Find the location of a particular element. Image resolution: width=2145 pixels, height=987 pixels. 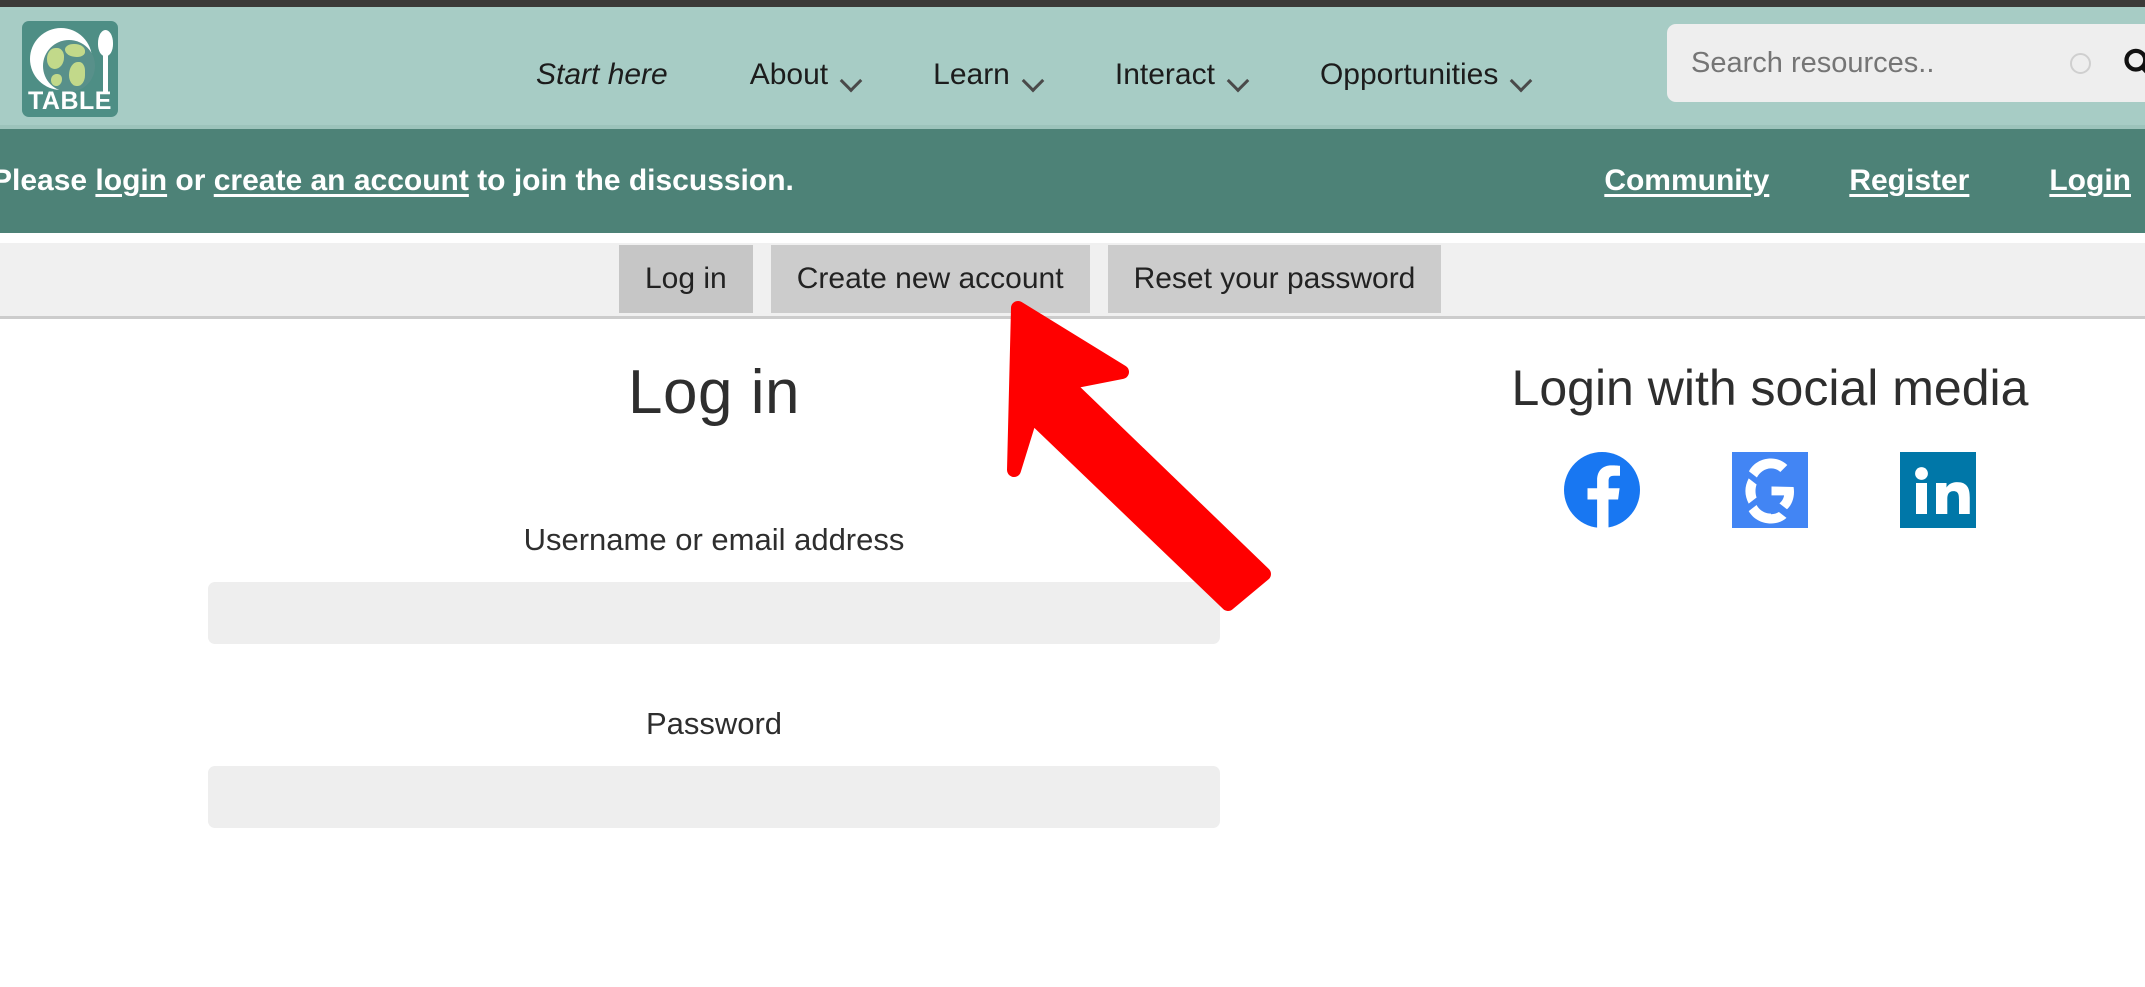

search-box is located at coordinates (1906, 63).